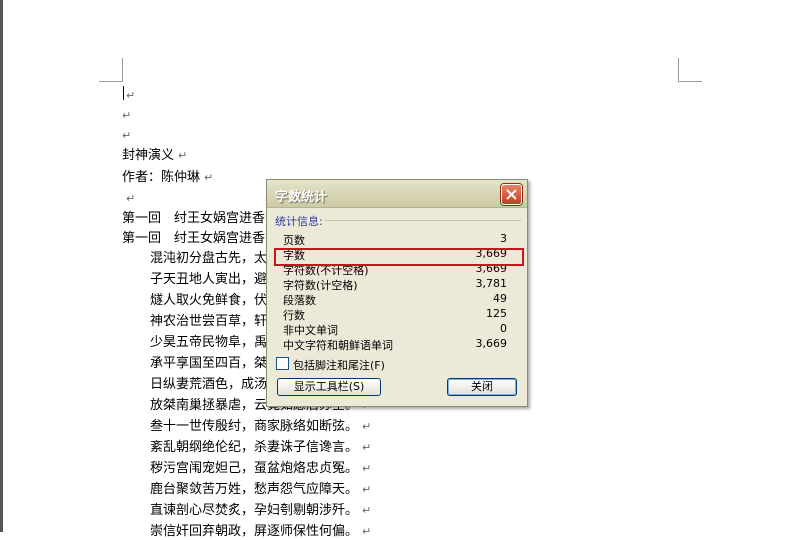  What do you see at coordinates (299, 300) in the screenshot?
I see `stat-label: 段落数` at bounding box center [299, 300].